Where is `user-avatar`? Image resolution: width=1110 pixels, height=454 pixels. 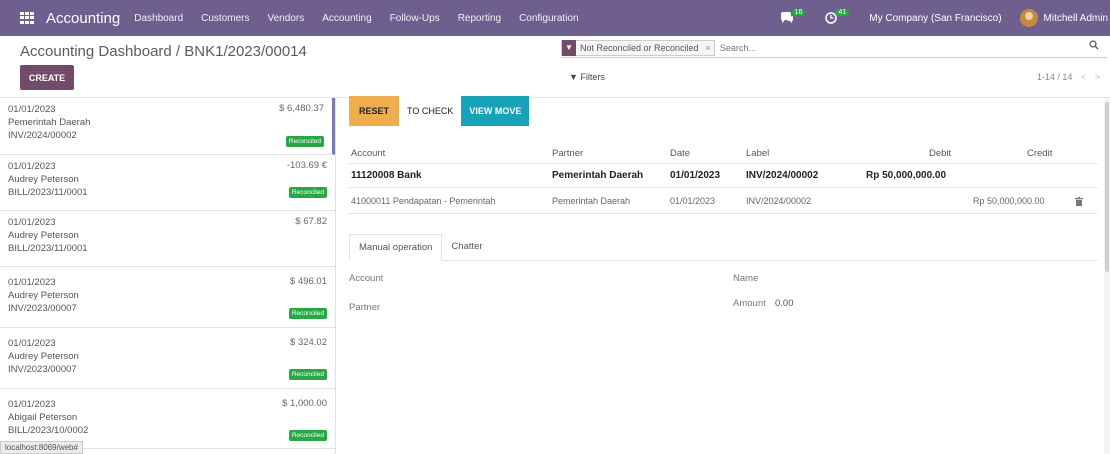 user-avatar is located at coordinates (1028, 18).